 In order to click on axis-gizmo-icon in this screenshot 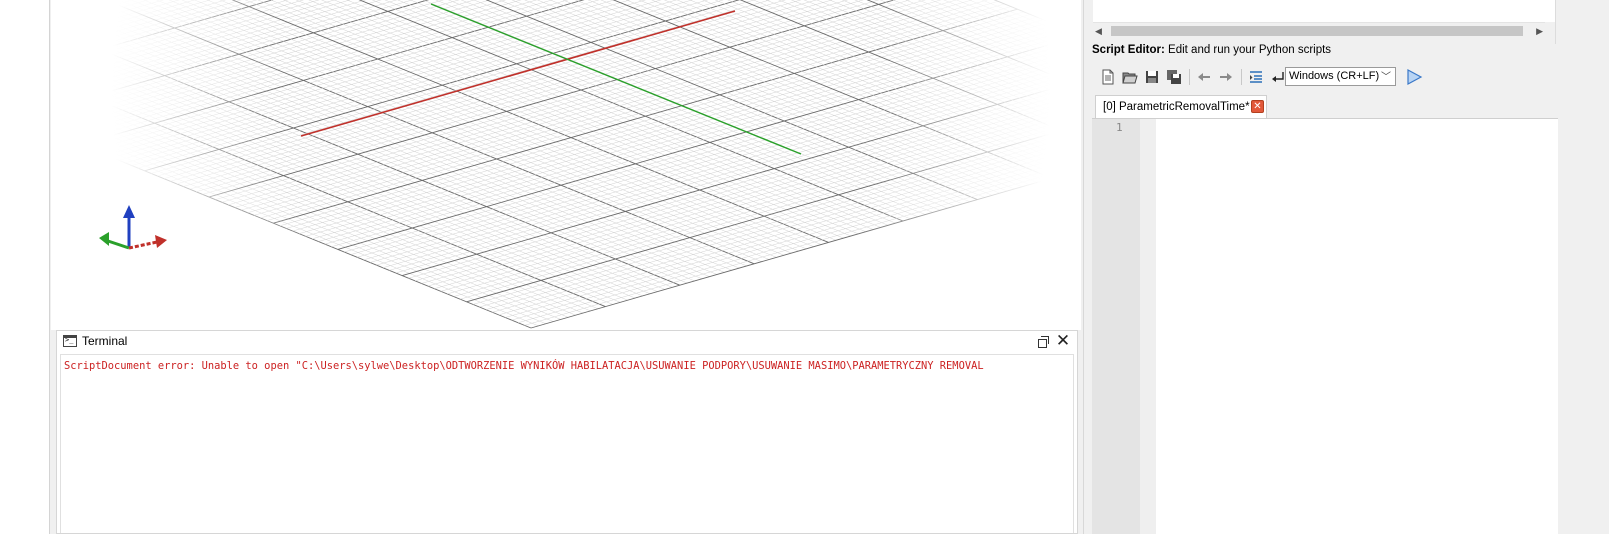, I will do `click(133, 227)`.